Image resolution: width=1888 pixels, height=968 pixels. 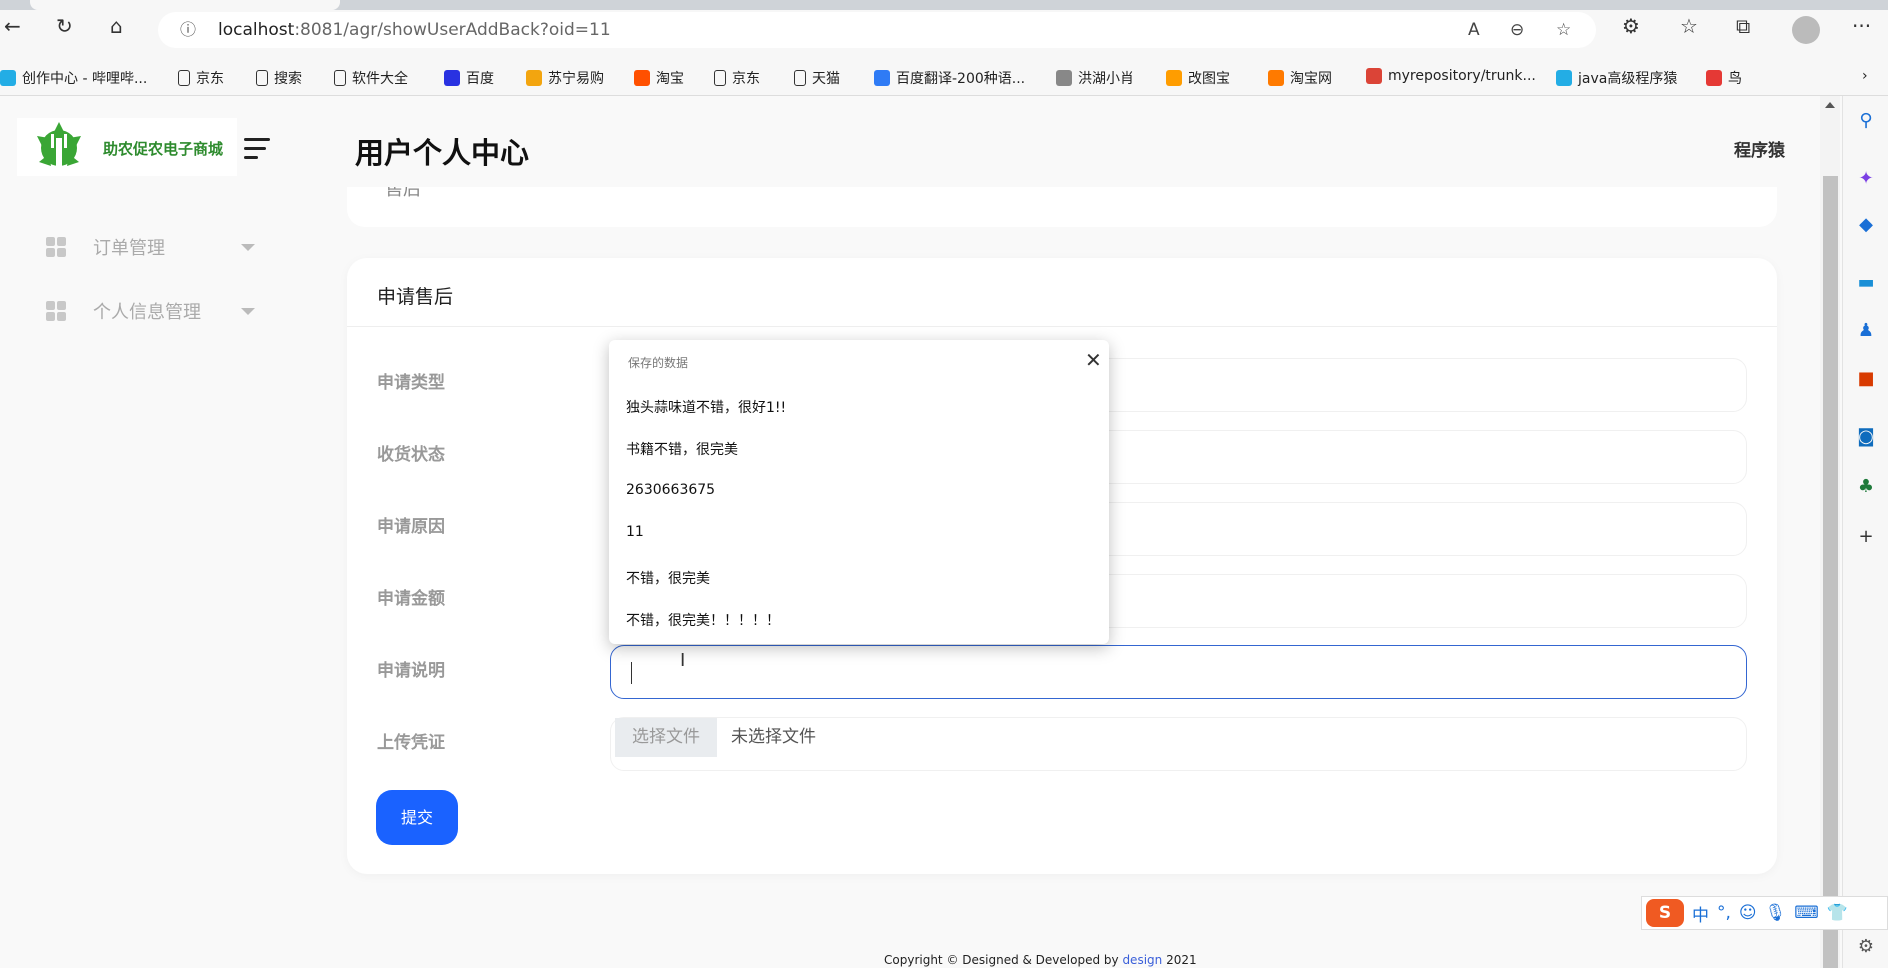 What do you see at coordinates (411, 527) in the screenshot?
I see `apply-reason-label: 申请原因` at bounding box center [411, 527].